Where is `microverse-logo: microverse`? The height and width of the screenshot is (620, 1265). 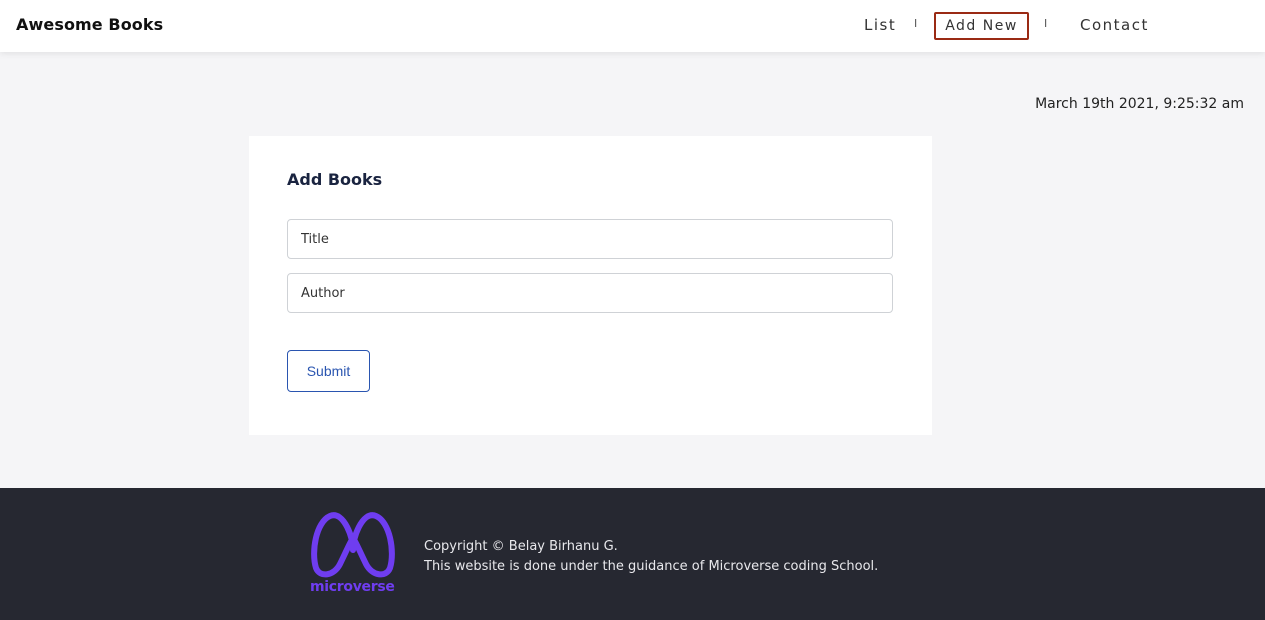
microverse-logo: microverse is located at coordinates (353, 554).